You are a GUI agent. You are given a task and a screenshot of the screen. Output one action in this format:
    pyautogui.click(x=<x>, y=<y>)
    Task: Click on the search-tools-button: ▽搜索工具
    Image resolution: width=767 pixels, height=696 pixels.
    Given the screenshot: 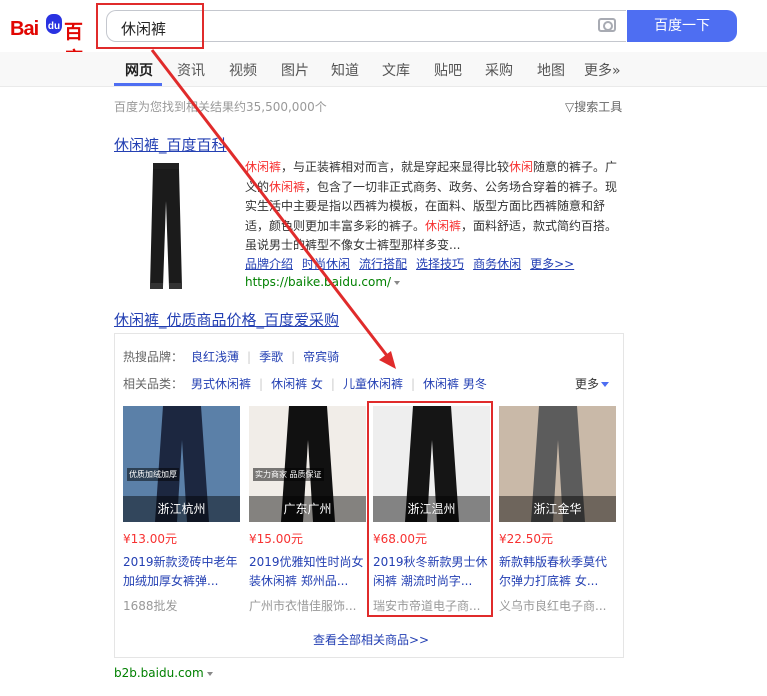 What is the action you would take?
    pyautogui.click(x=593, y=106)
    